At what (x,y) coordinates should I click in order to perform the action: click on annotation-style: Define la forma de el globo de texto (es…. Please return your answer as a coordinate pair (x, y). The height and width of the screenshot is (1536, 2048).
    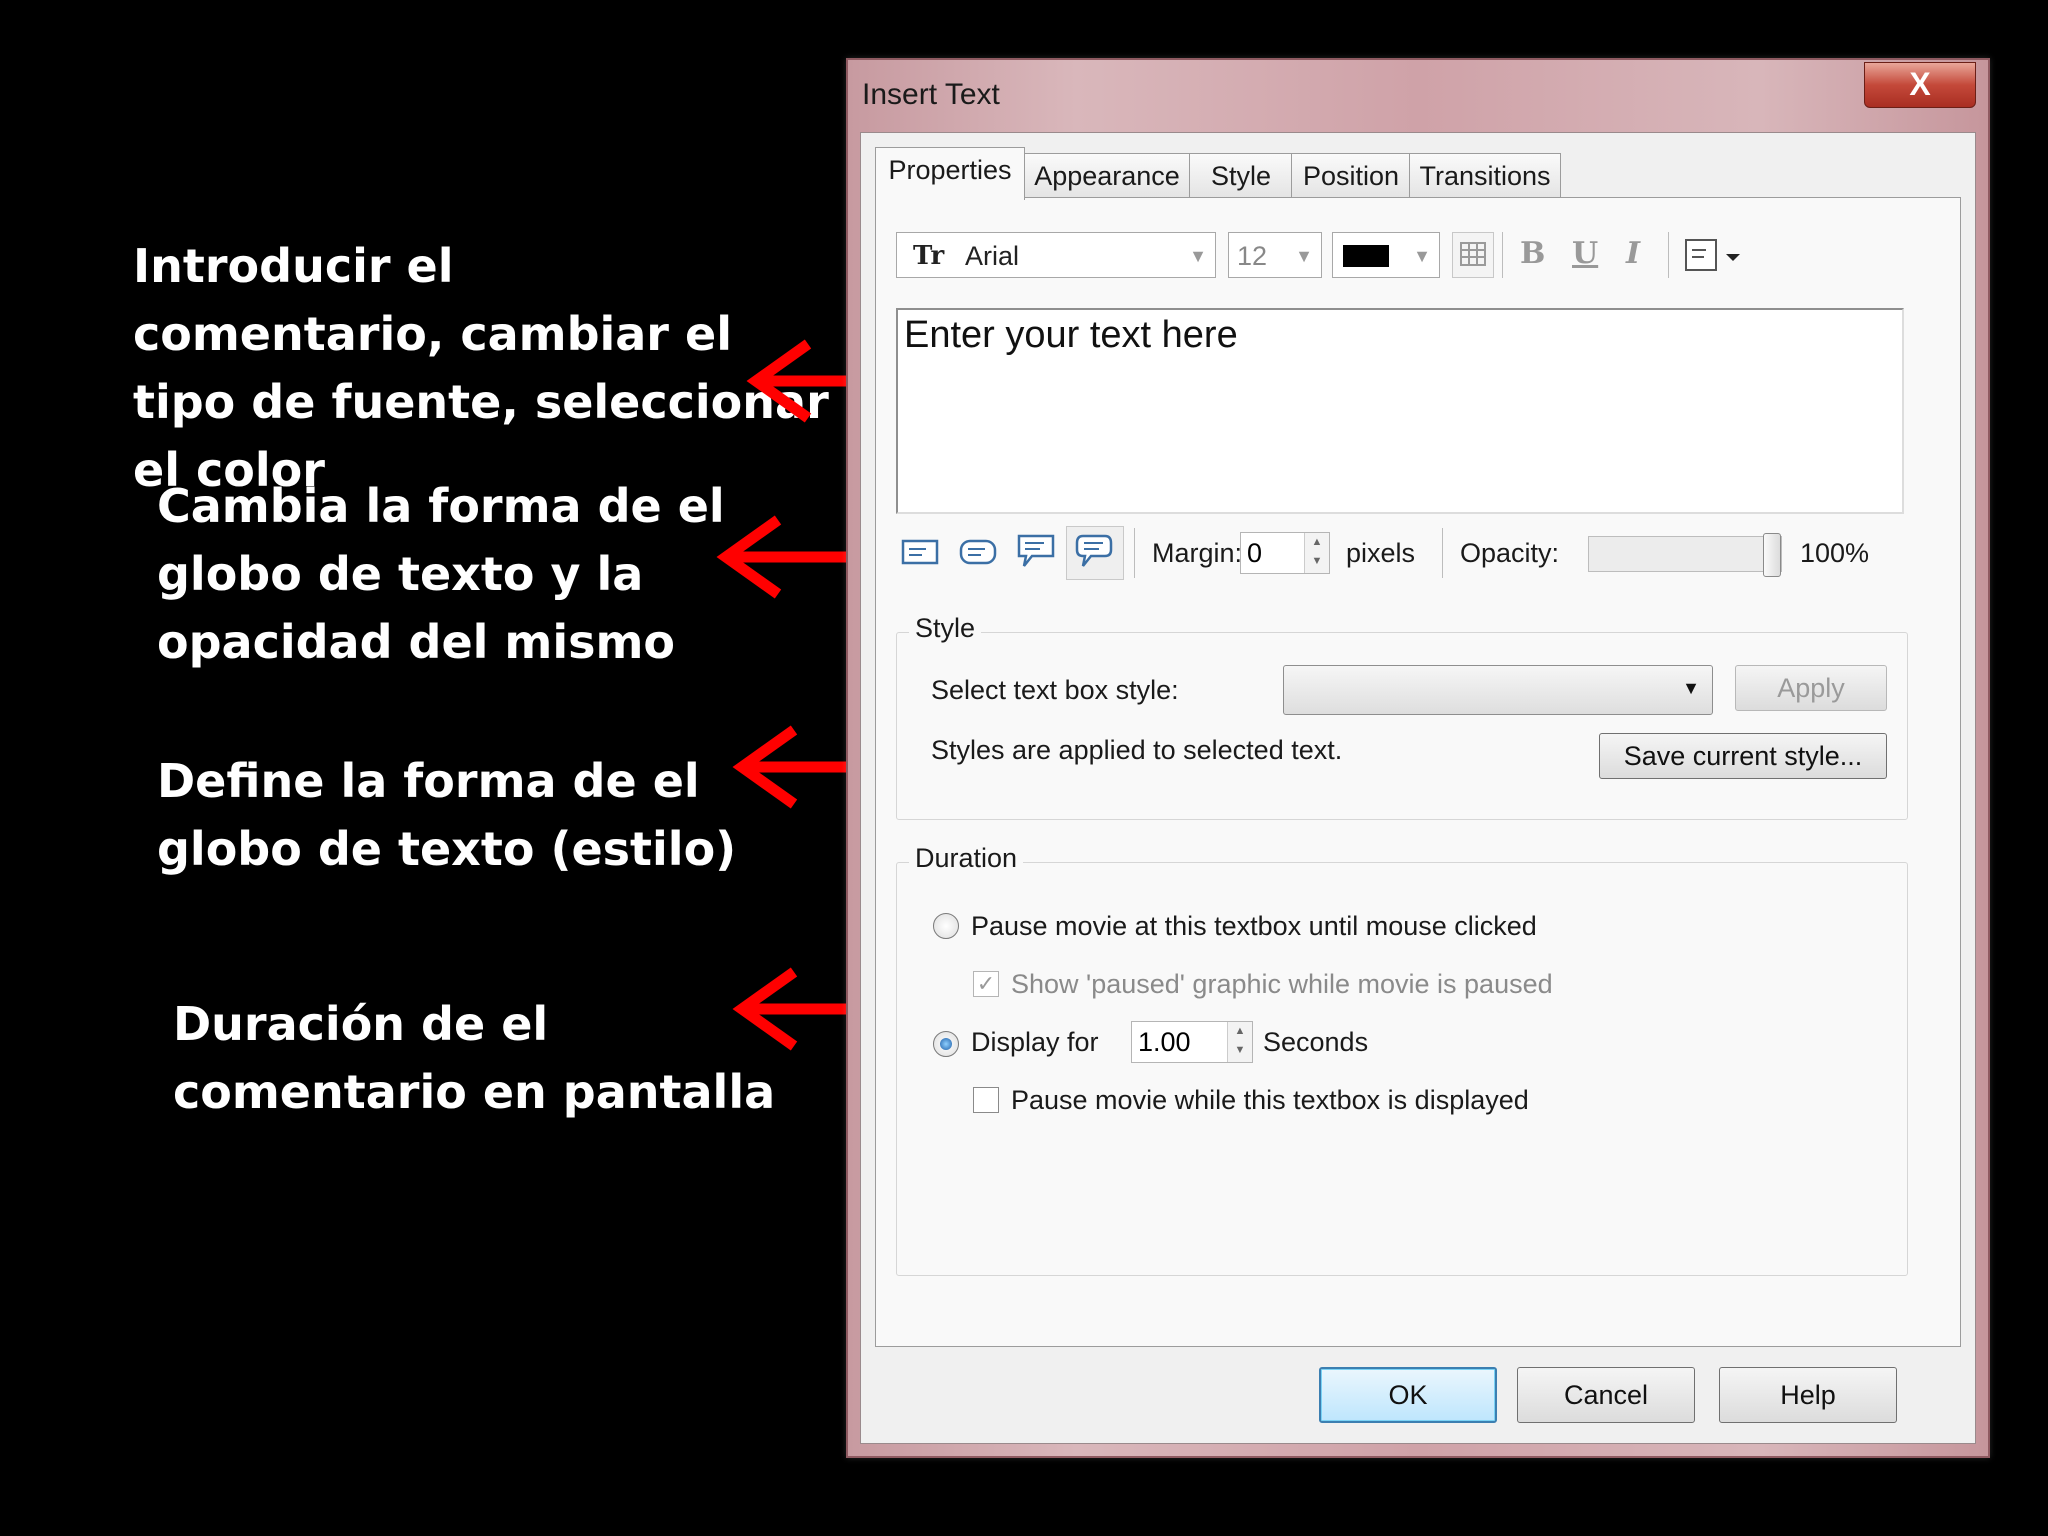
    Looking at the image, I should click on (447, 815).